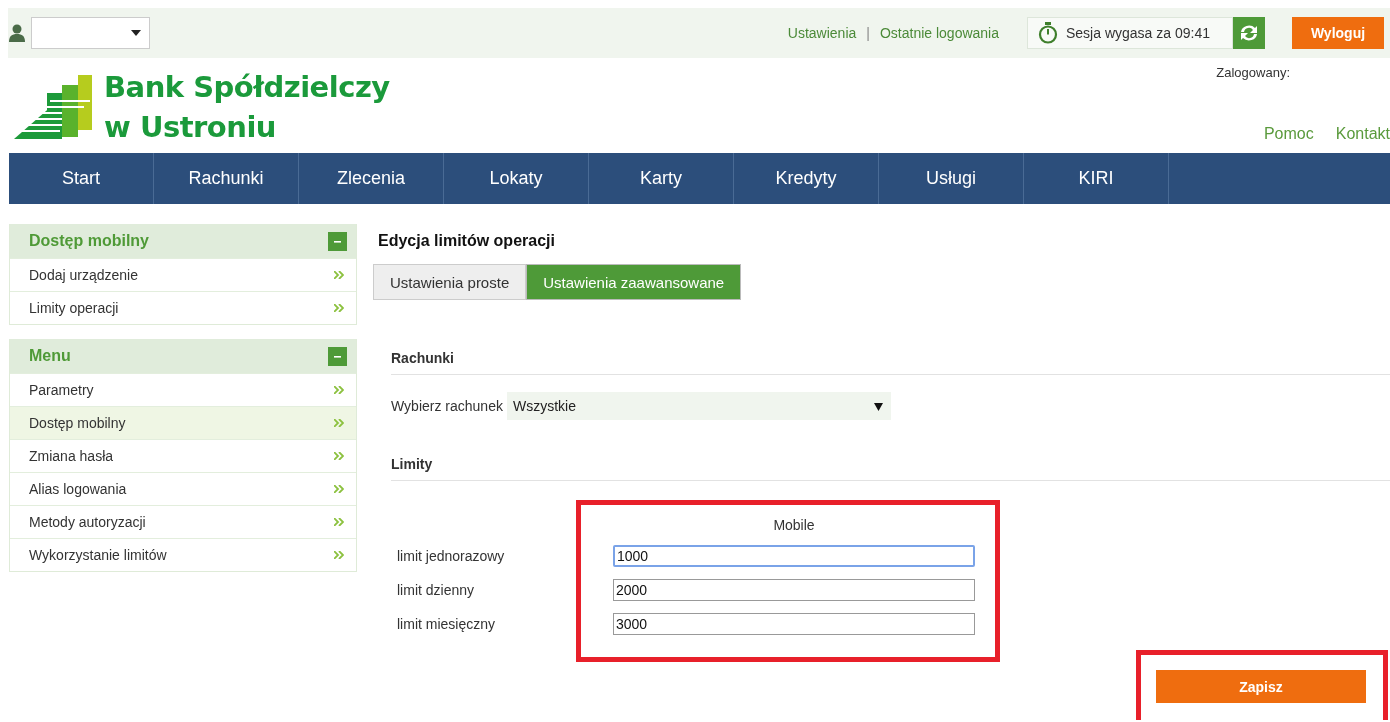 The width and height of the screenshot is (1390, 722). I want to click on item-label: Zmiana hasła, so click(71, 456).